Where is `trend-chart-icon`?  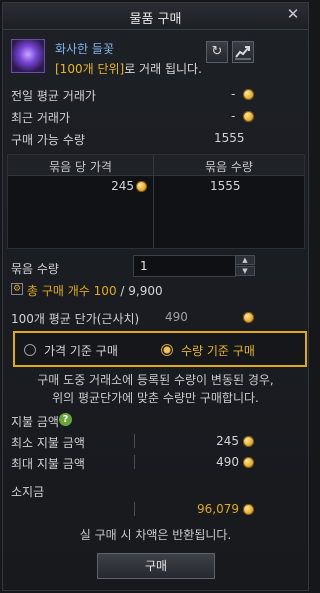
trend-chart-icon is located at coordinates (243, 53).